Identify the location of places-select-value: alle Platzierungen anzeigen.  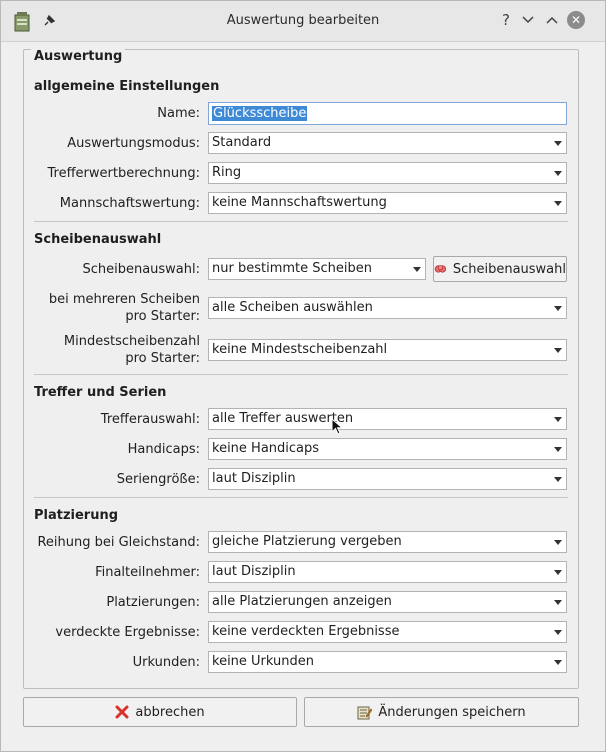
(302, 601).